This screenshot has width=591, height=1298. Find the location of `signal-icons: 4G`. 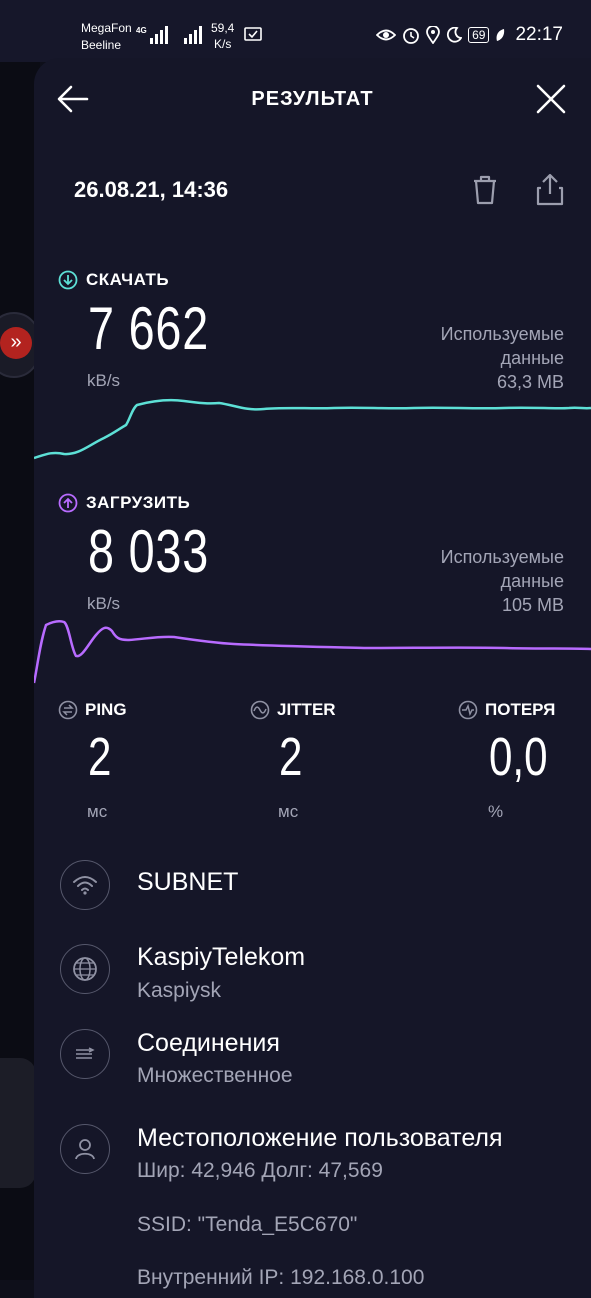

signal-icons: 4G is located at coordinates (171, 37).